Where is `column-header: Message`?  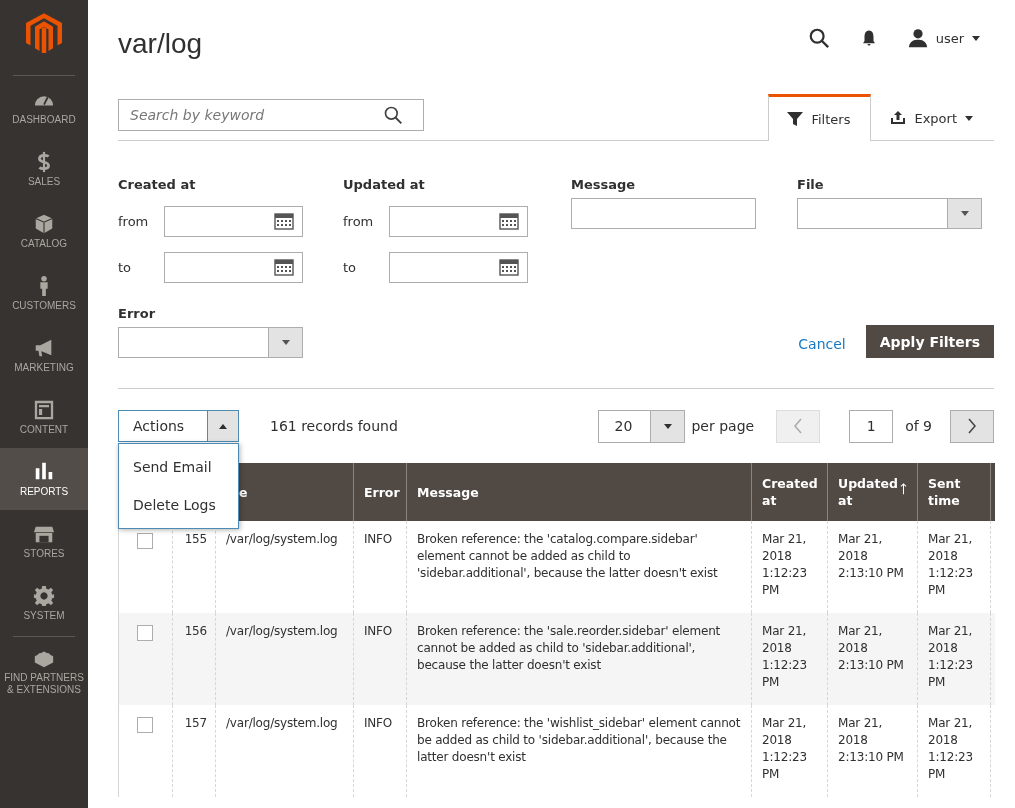
column-header: Message is located at coordinates (579, 492).